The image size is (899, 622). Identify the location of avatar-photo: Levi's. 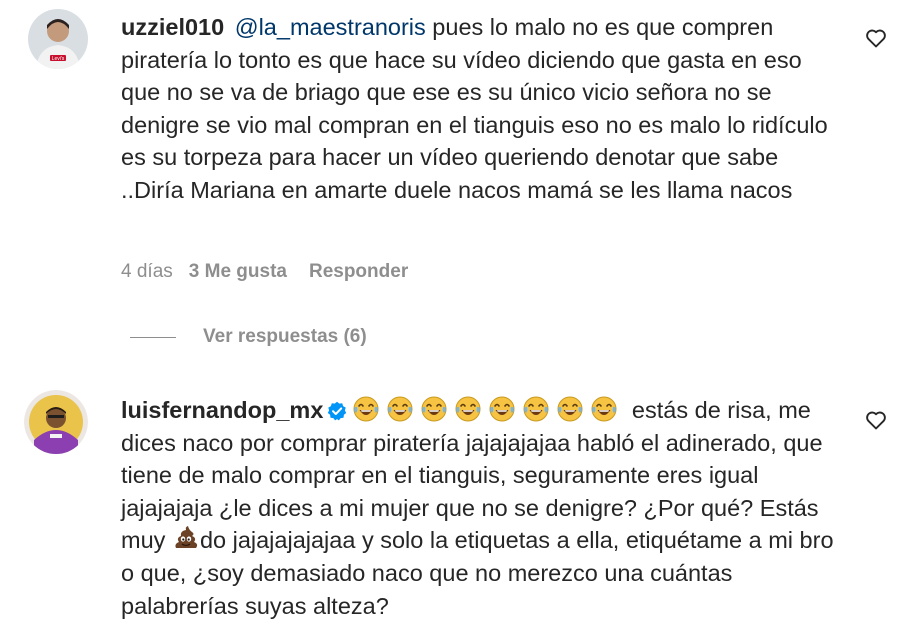
(58, 39).